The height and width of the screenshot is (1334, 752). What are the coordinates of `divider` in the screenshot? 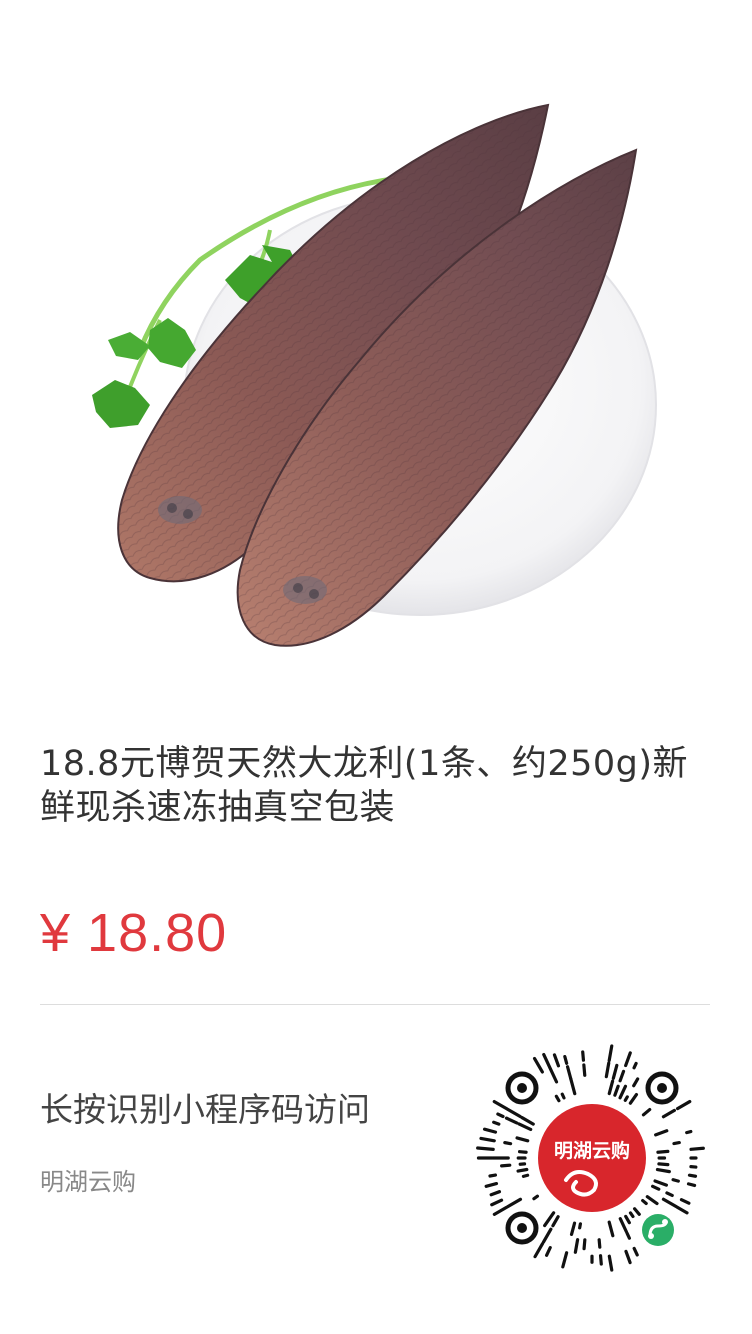 It's located at (375, 1004).